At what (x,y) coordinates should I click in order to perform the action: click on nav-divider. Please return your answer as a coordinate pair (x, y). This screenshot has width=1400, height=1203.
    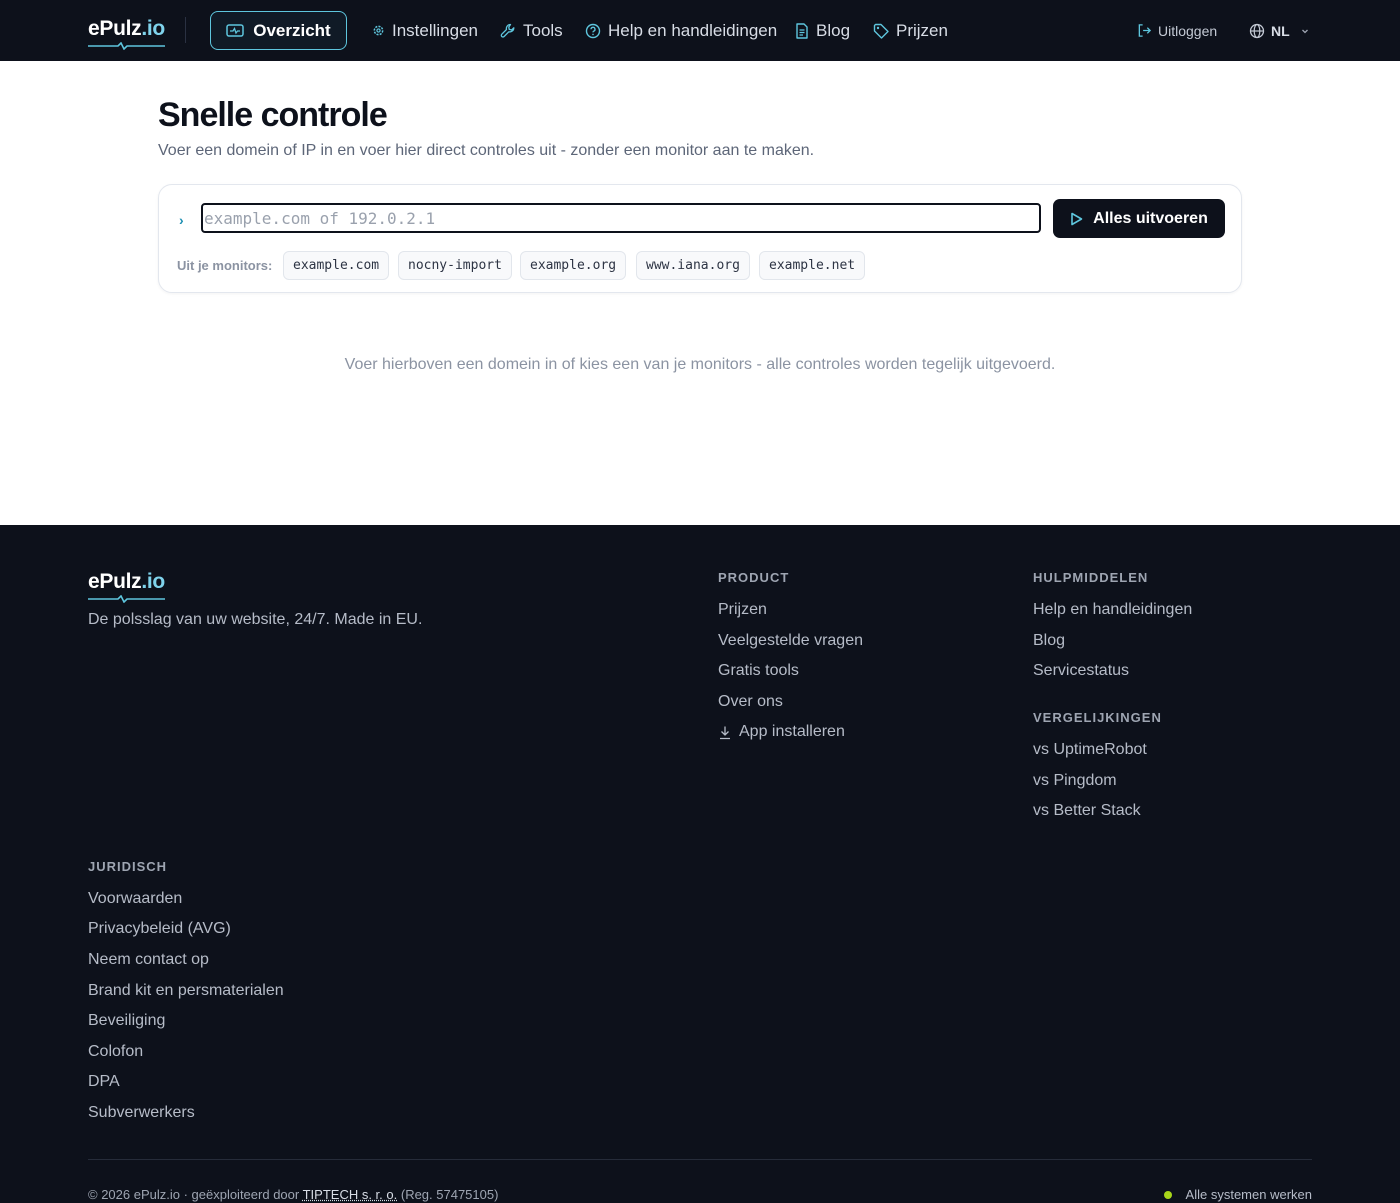
    Looking at the image, I should click on (185, 30).